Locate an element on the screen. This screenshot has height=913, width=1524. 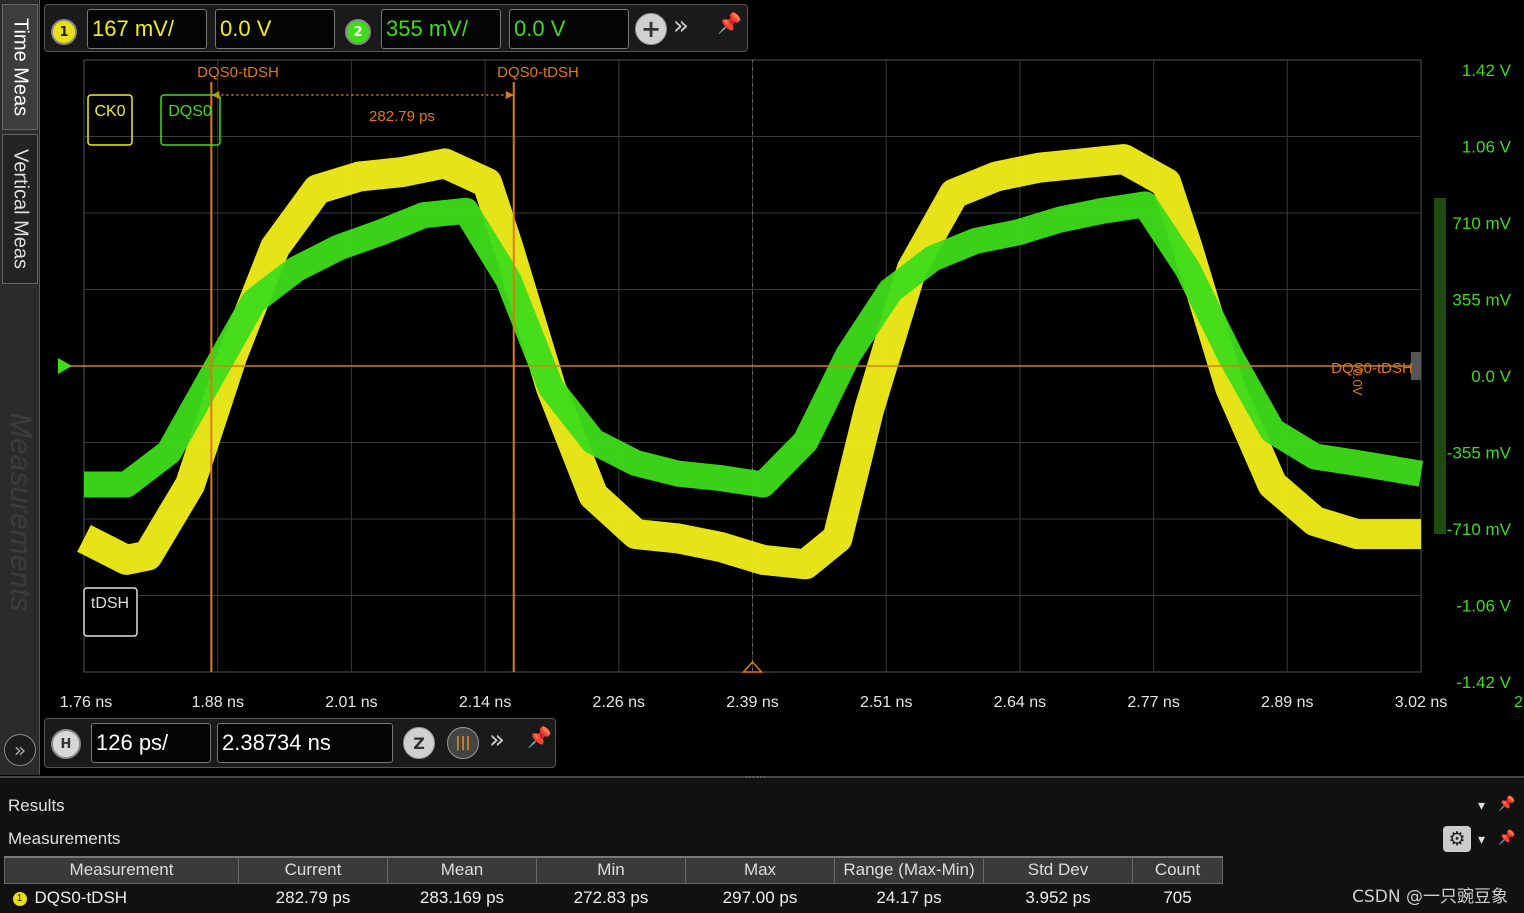
tab-time-meas-label: Time Meas is located at coordinates (20, 67).